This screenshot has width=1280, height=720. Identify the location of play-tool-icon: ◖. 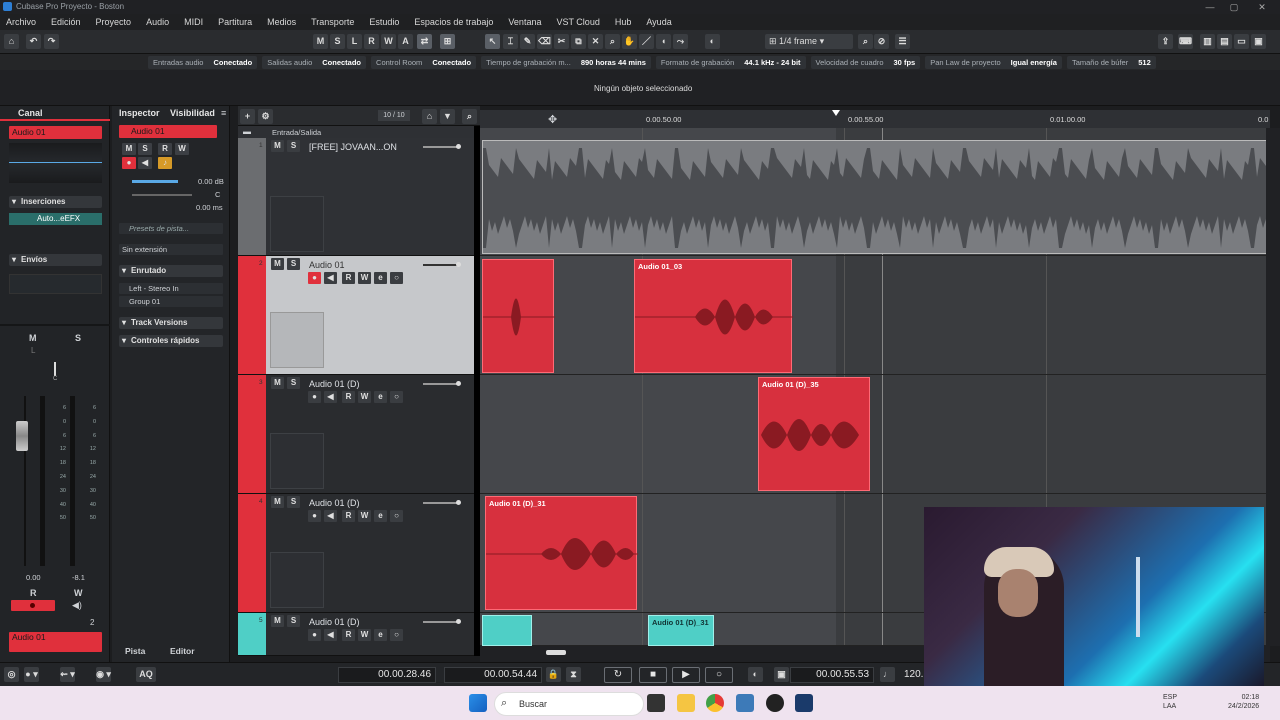
(663, 41).